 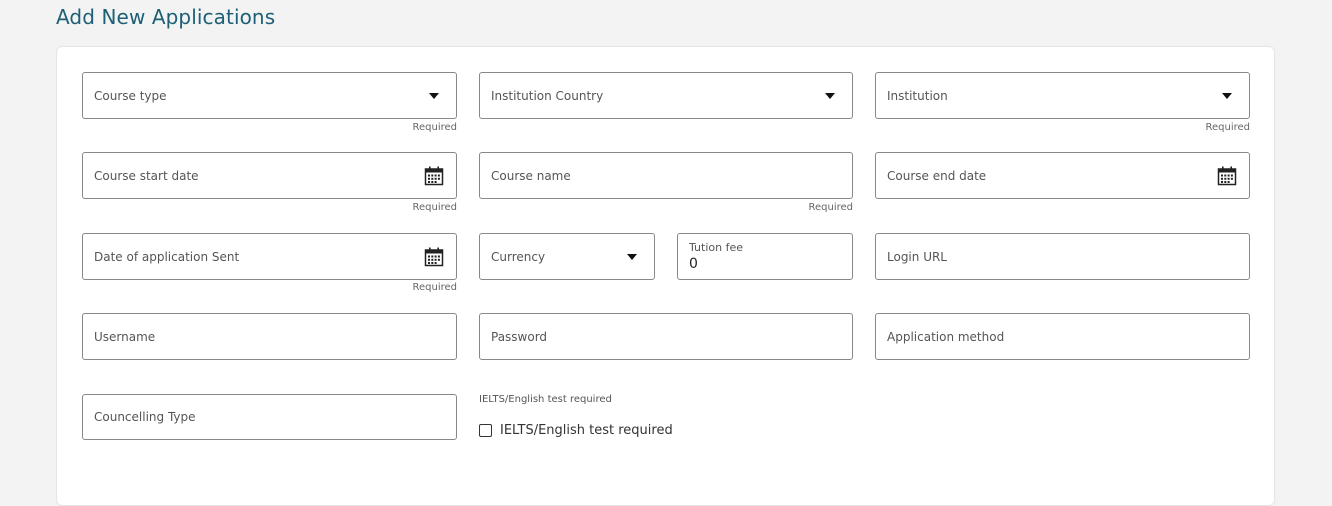 I want to click on password-input: Password, so click(x=666, y=336).